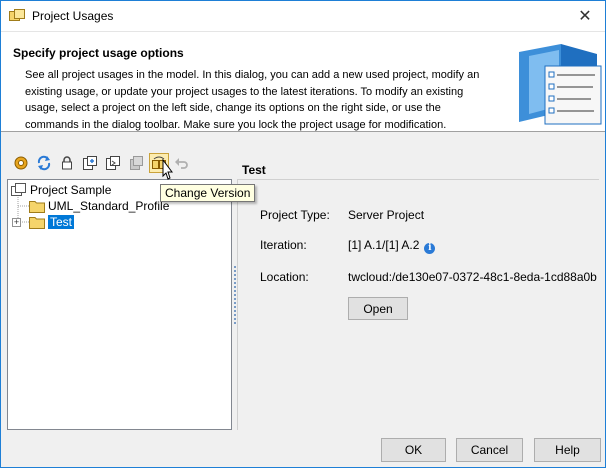 The width and height of the screenshot is (606, 468). I want to click on project-type-value: Server Project, so click(386, 215).